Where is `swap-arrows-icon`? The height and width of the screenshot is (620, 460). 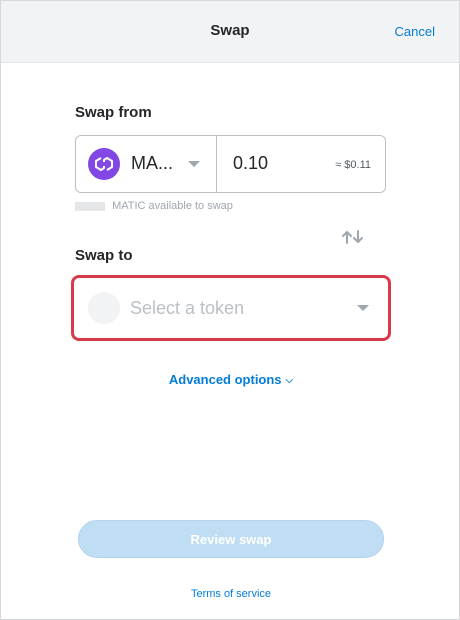 swap-arrows-icon is located at coordinates (353, 239).